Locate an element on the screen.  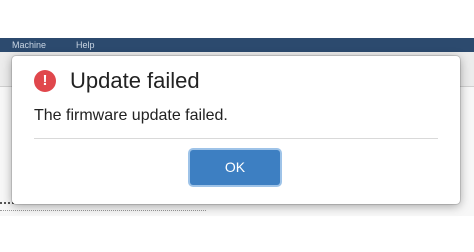
ok-button: OK is located at coordinates (235, 167).